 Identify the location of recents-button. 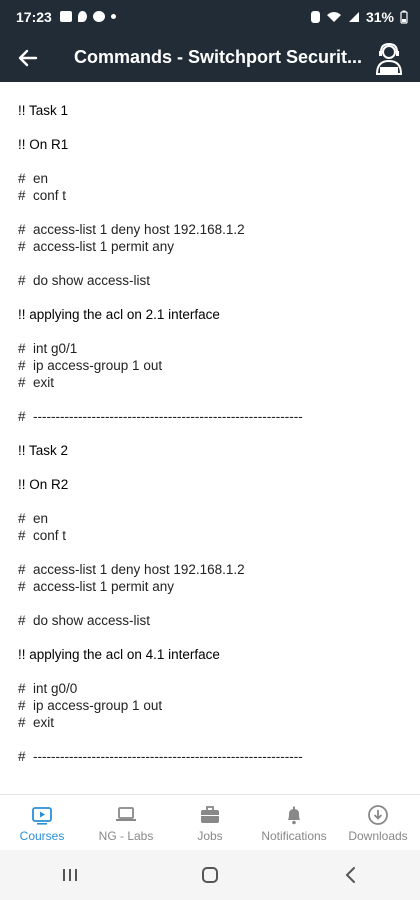
(70, 875).